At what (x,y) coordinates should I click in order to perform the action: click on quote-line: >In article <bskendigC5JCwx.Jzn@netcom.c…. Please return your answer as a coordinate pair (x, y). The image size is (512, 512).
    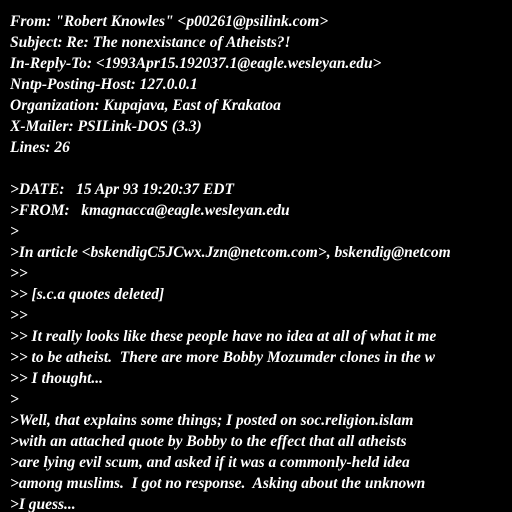
    Looking at the image, I should click on (230, 252).